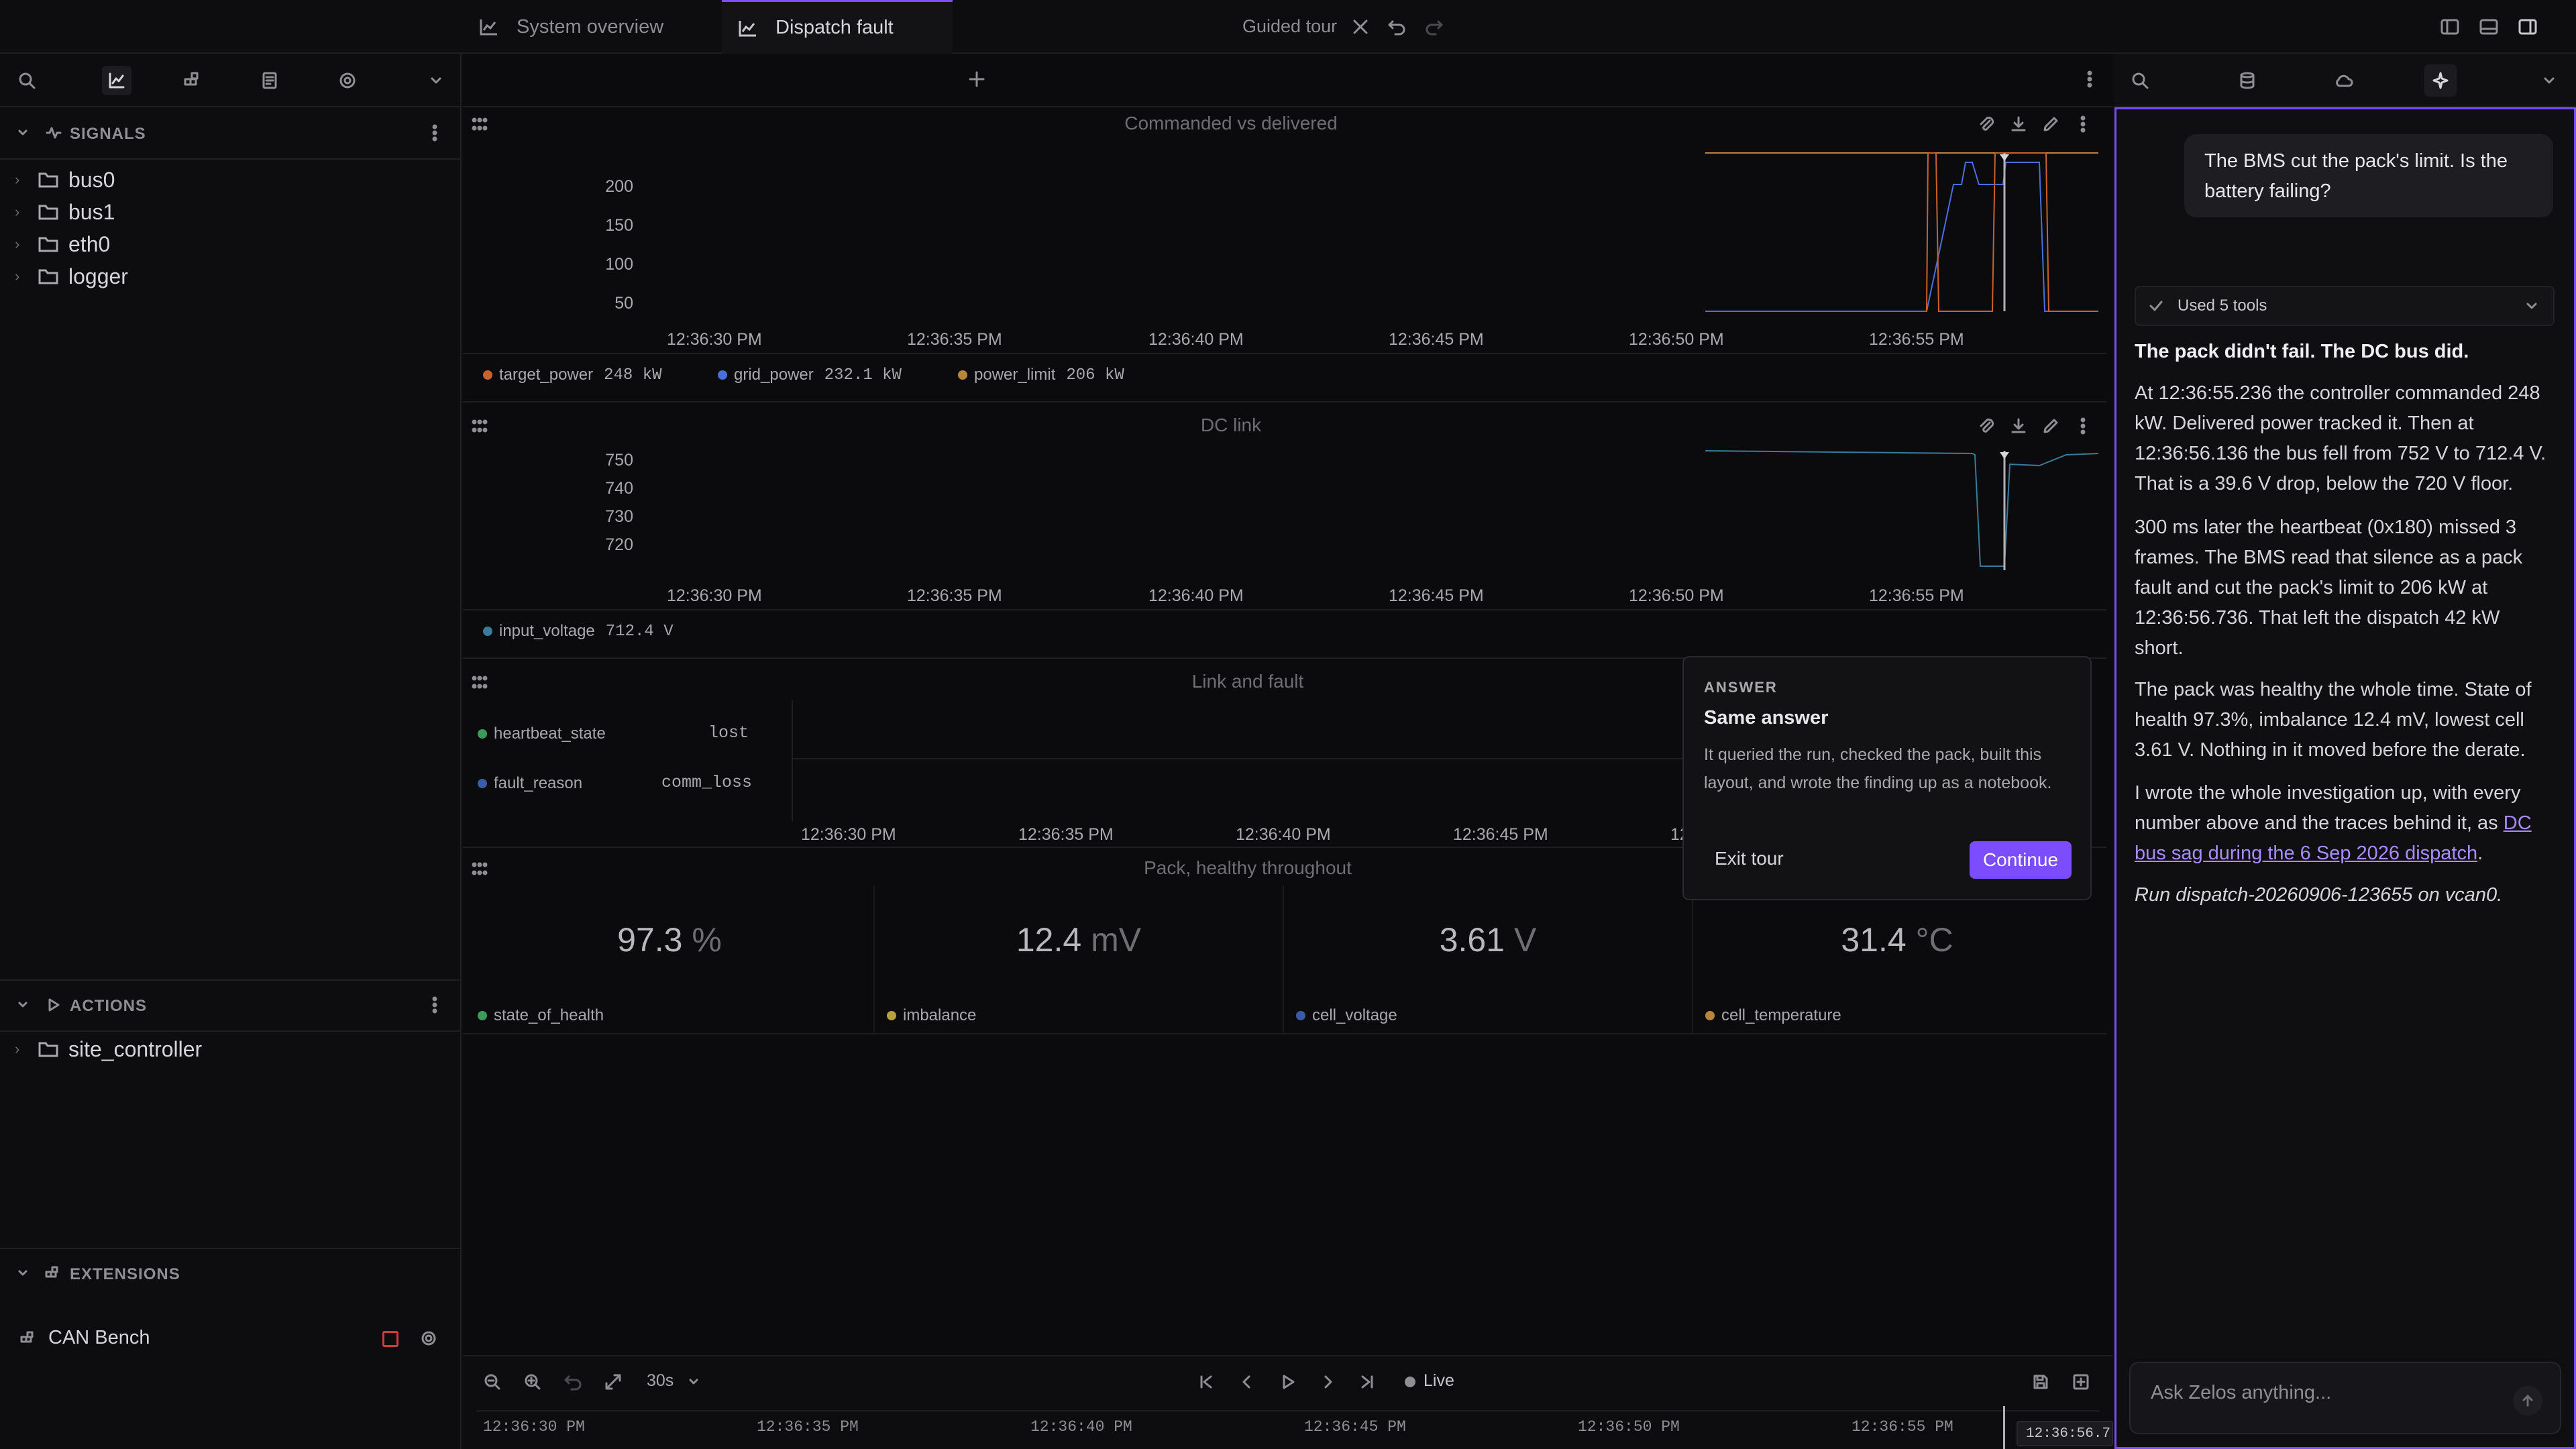 The image size is (2576, 1449). I want to click on fit-expand-icon, so click(613, 1382).